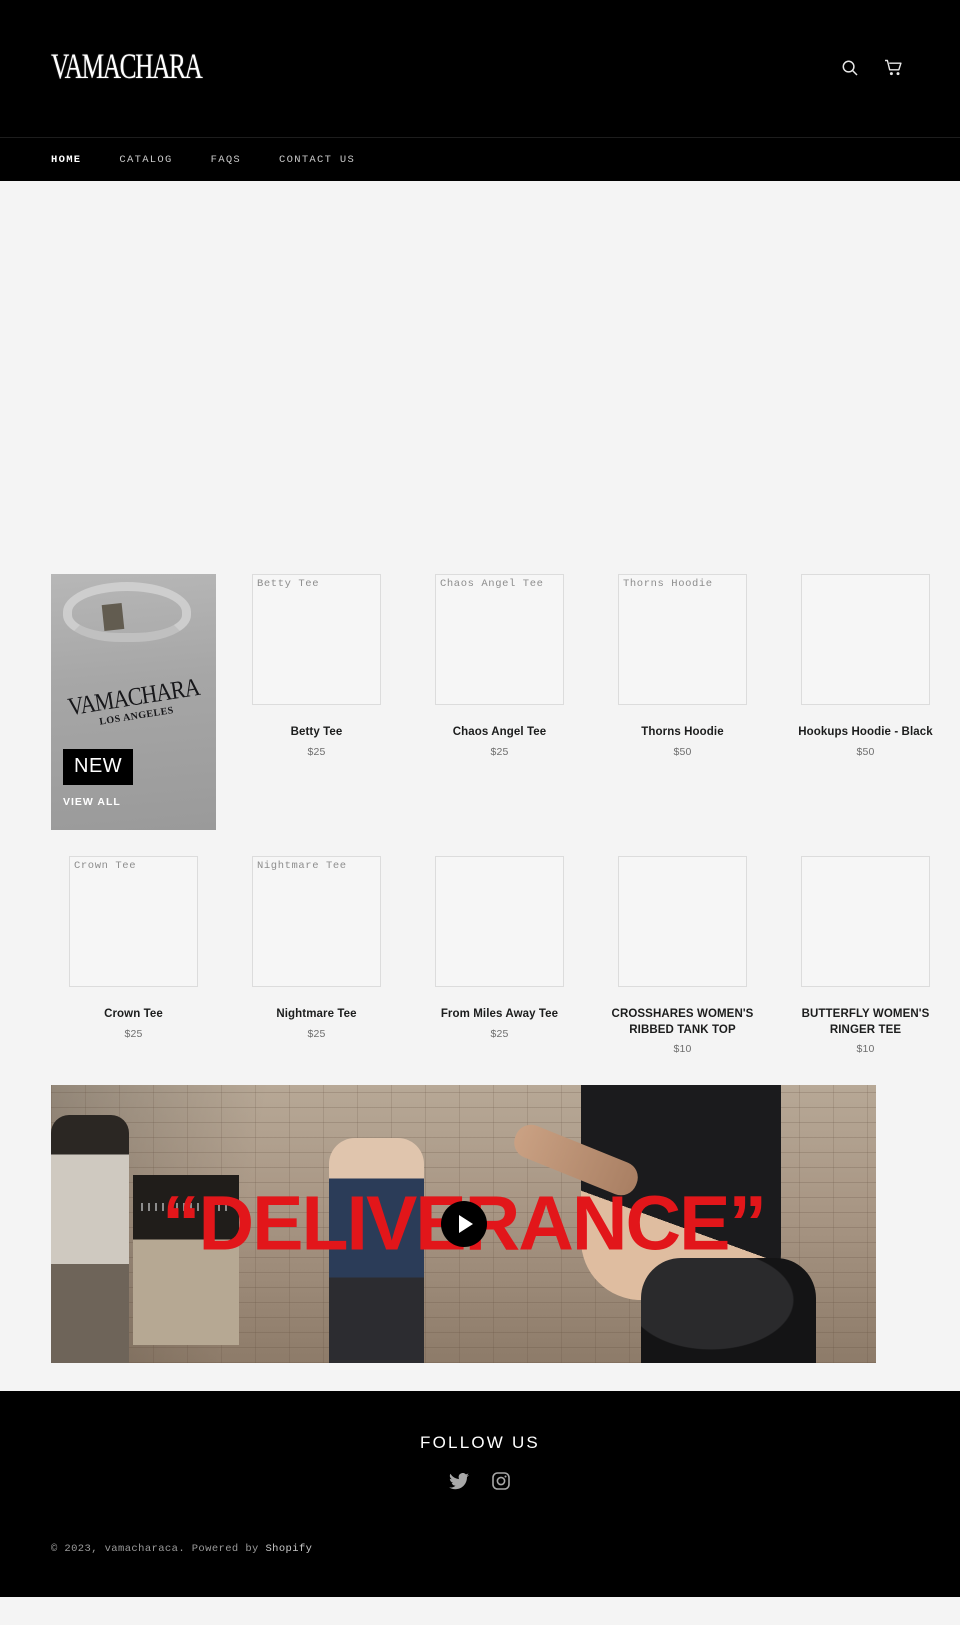  What do you see at coordinates (158, 1549) in the screenshot?
I see `copyright-text: © 2023, vamacharaca. Powered by` at bounding box center [158, 1549].